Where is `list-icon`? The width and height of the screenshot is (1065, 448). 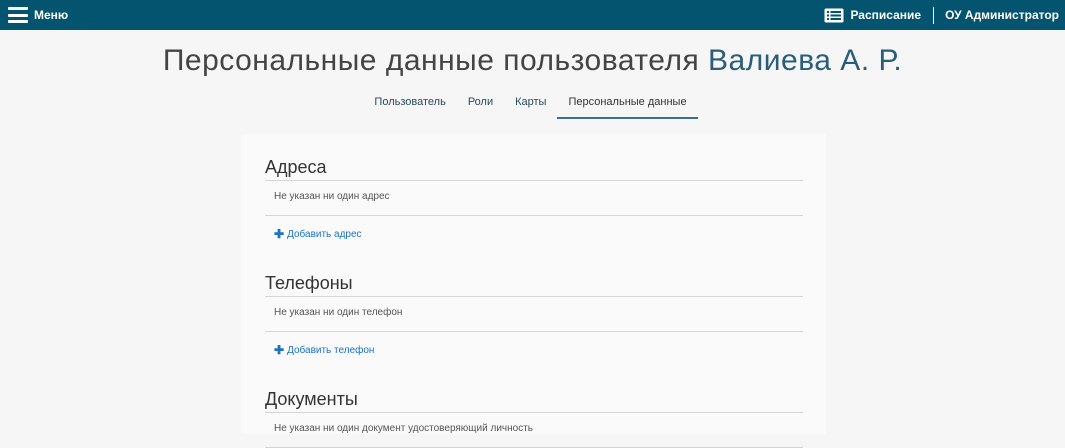 list-icon is located at coordinates (834, 15).